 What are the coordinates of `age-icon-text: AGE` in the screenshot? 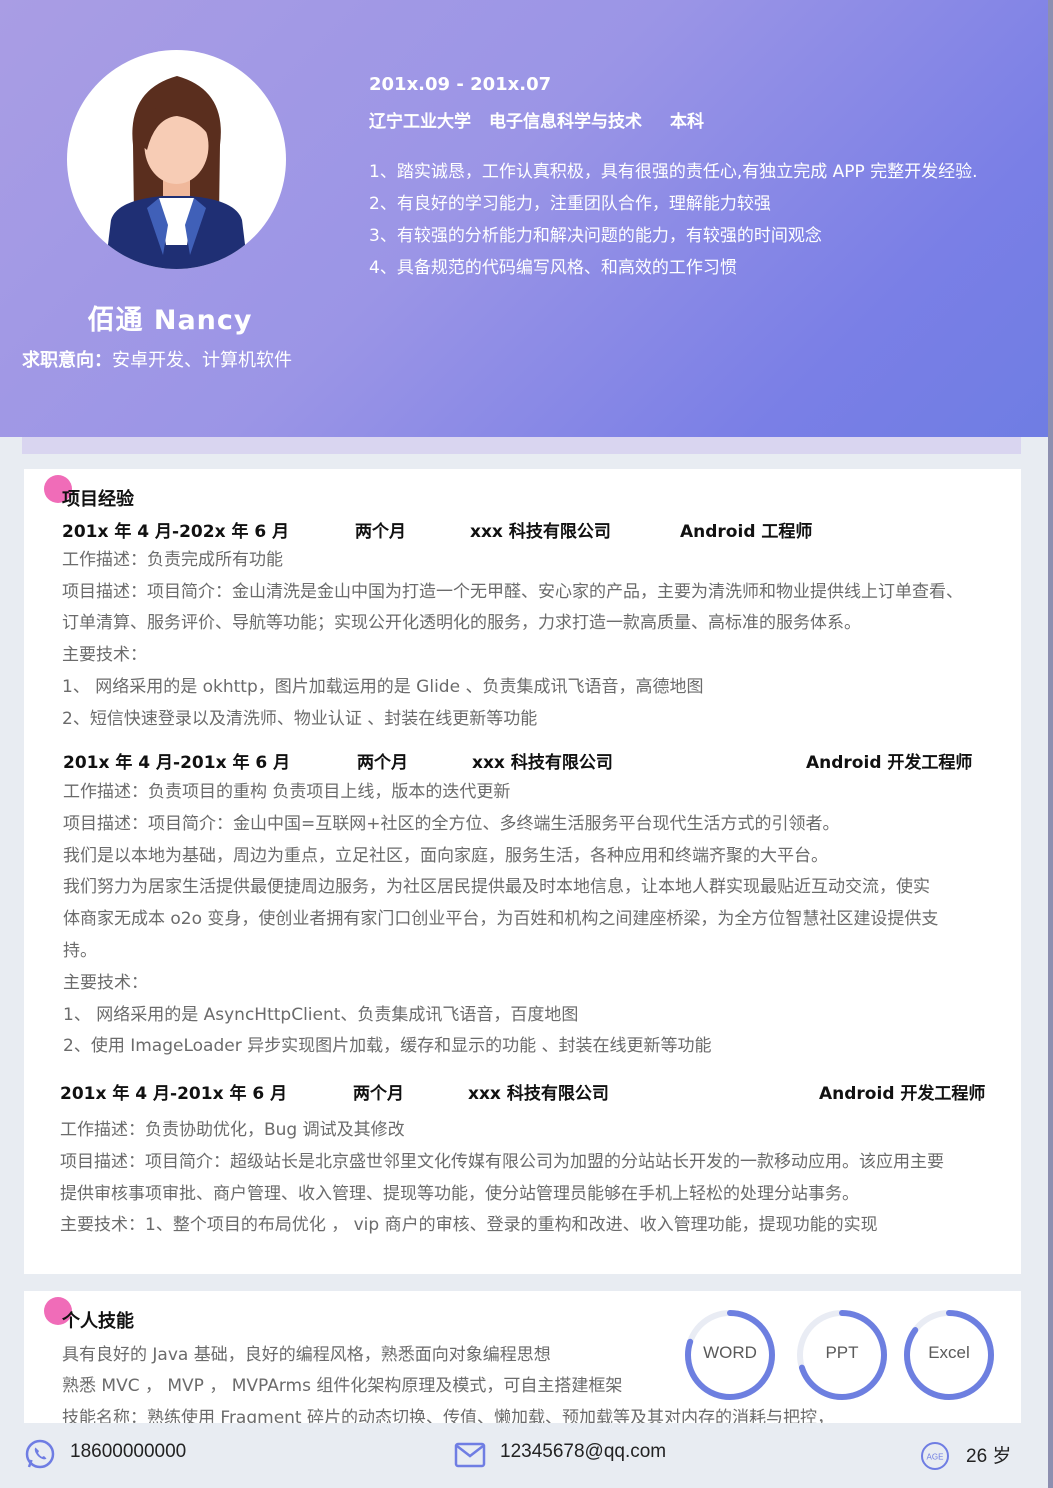 It's located at (935, 1457).